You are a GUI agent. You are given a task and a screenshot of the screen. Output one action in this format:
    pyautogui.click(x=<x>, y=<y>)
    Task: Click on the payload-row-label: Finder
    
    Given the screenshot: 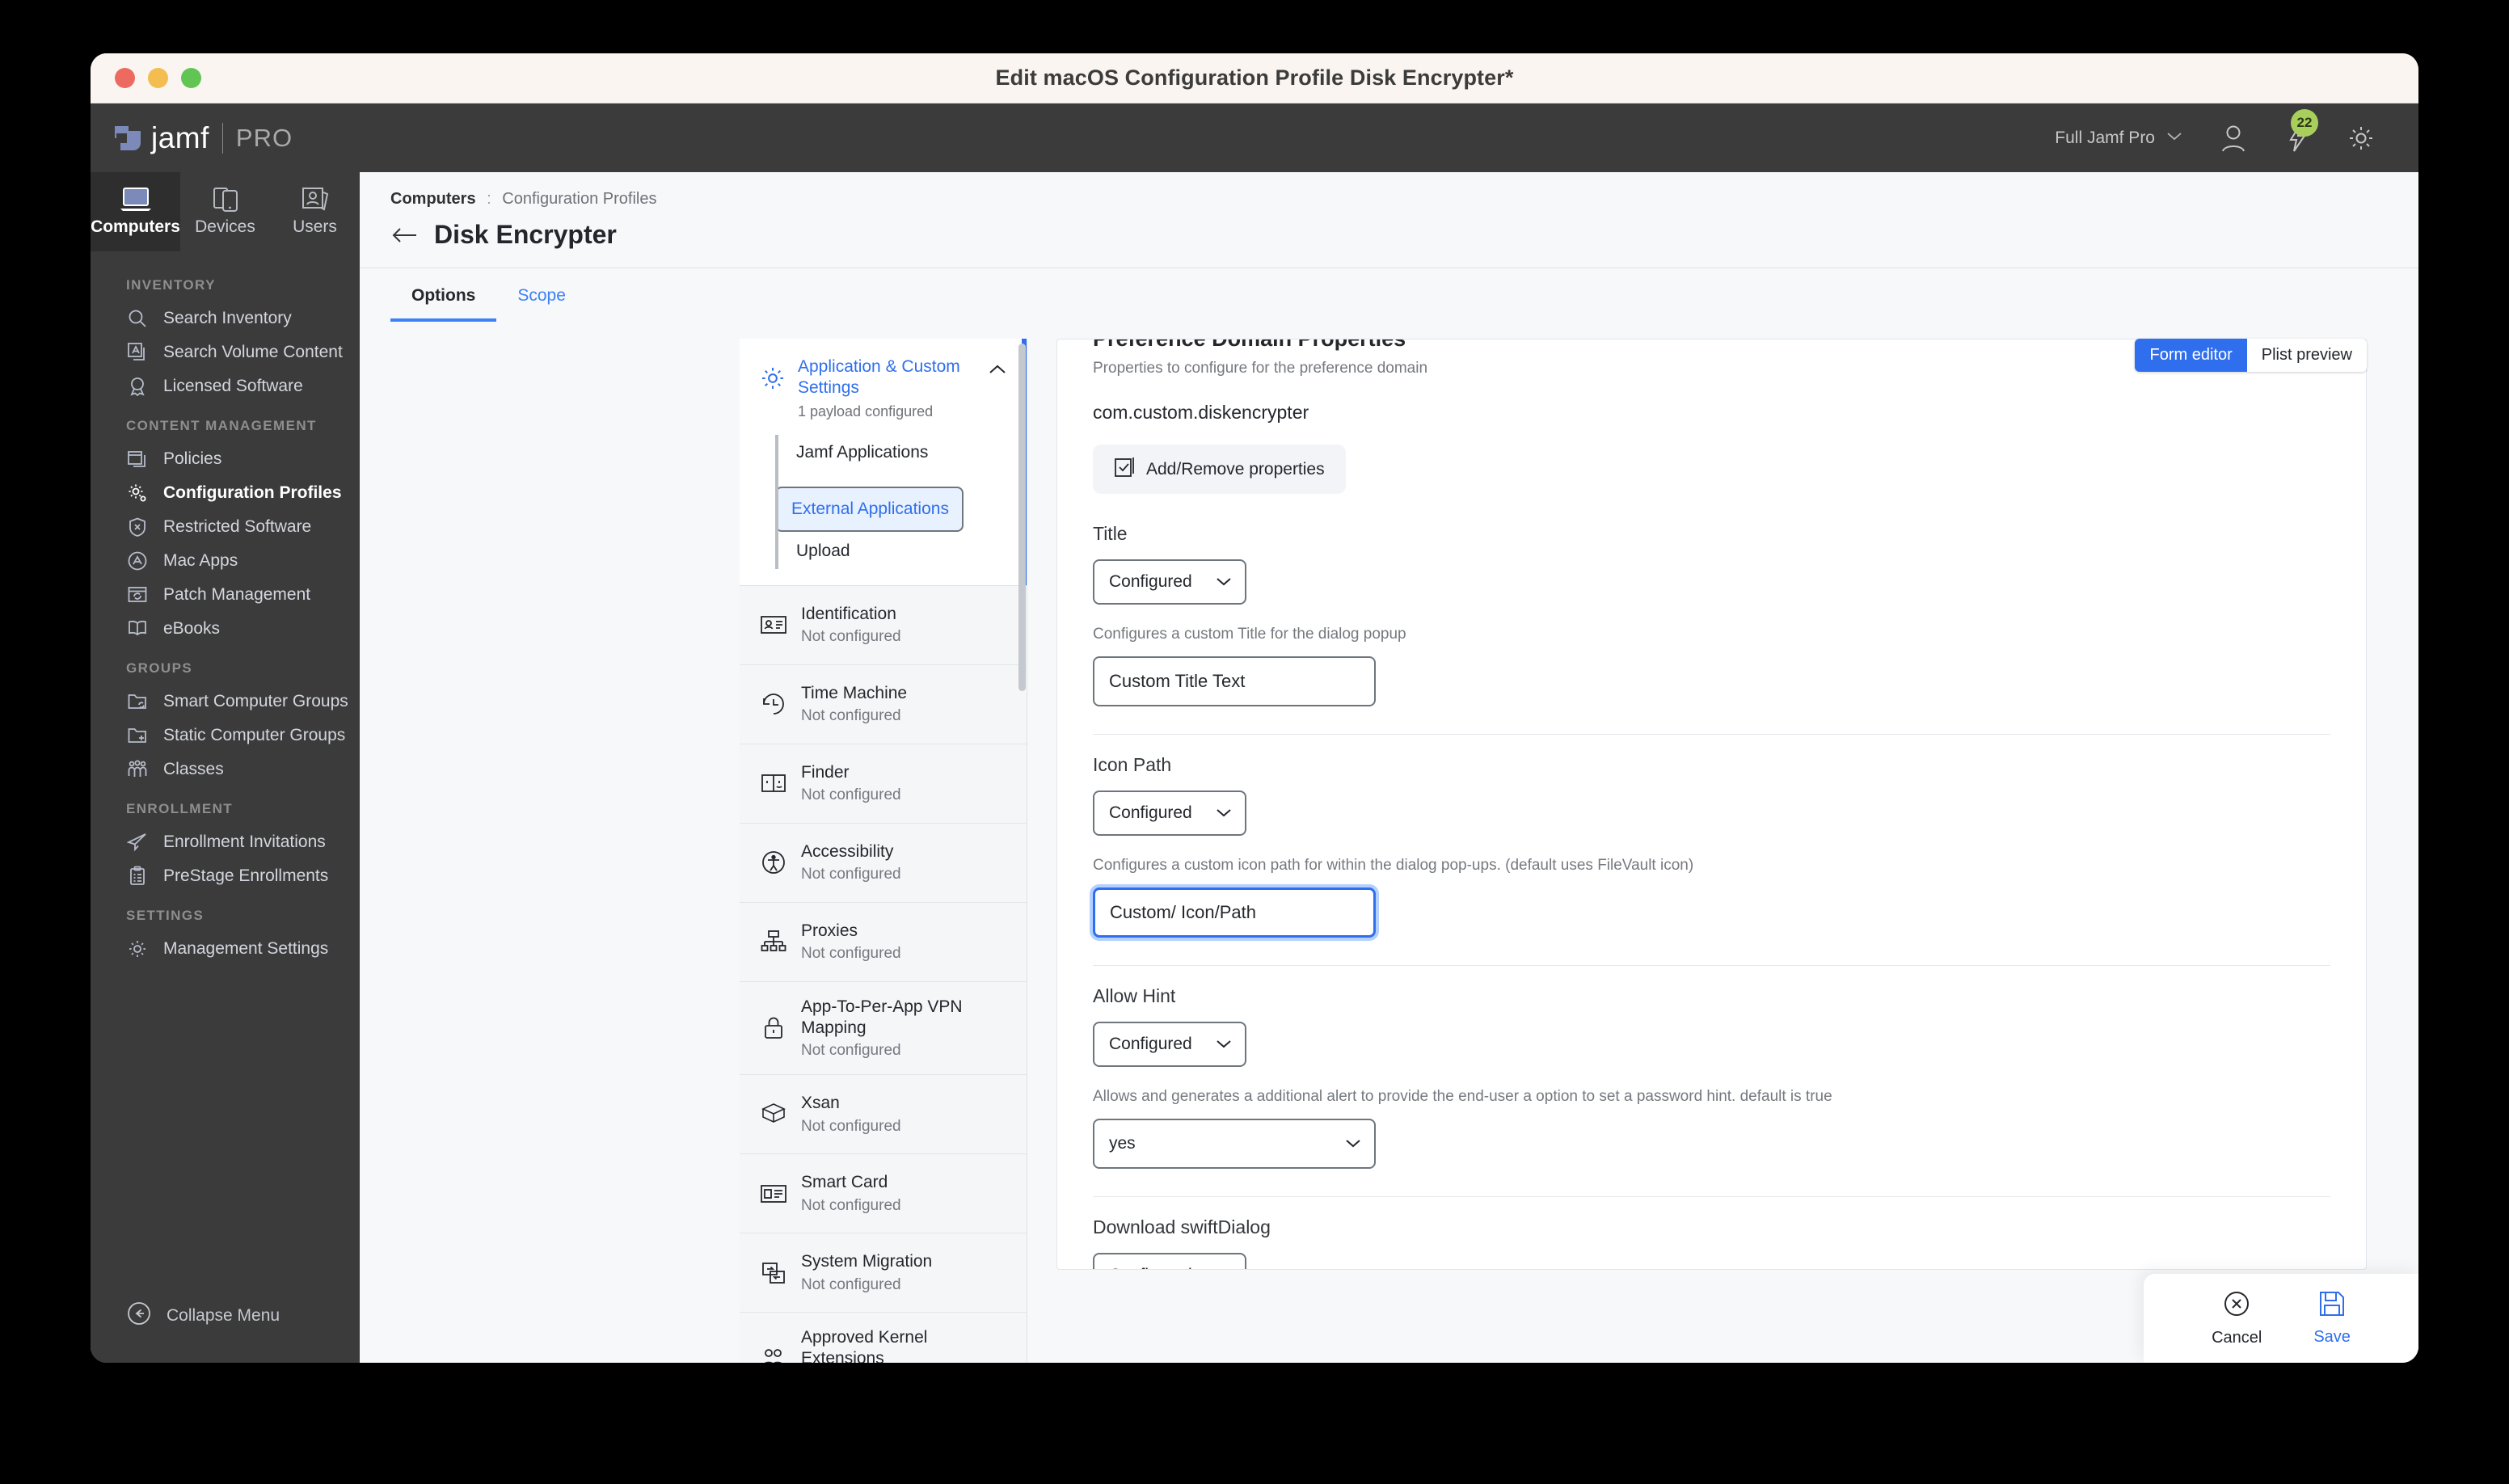 What is the action you would take?
    pyautogui.click(x=825, y=772)
    